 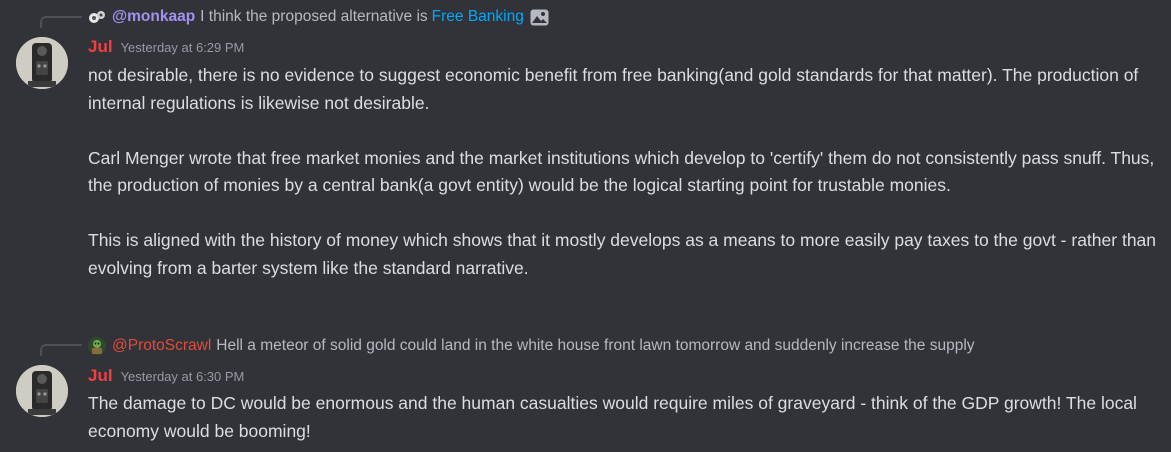 I want to click on message-header: Jul Yesterday at 6:29 PM, so click(x=166, y=48).